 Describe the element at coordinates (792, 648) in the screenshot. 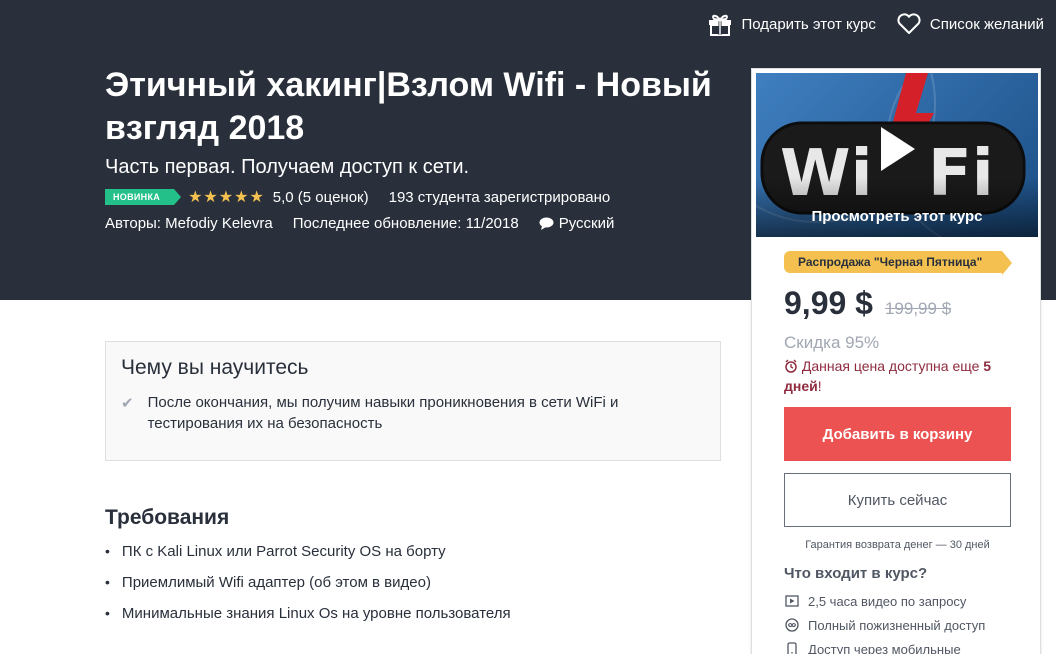

I see `mobile-icon` at that location.